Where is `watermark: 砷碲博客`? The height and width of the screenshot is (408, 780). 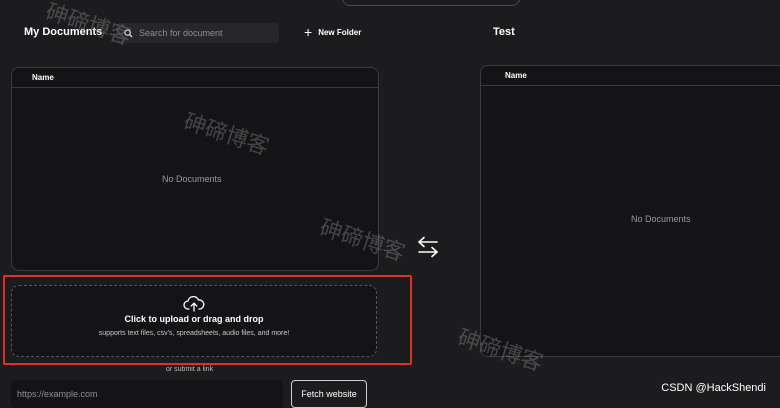
watermark: 砷碲博客 is located at coordinates (88, 25).